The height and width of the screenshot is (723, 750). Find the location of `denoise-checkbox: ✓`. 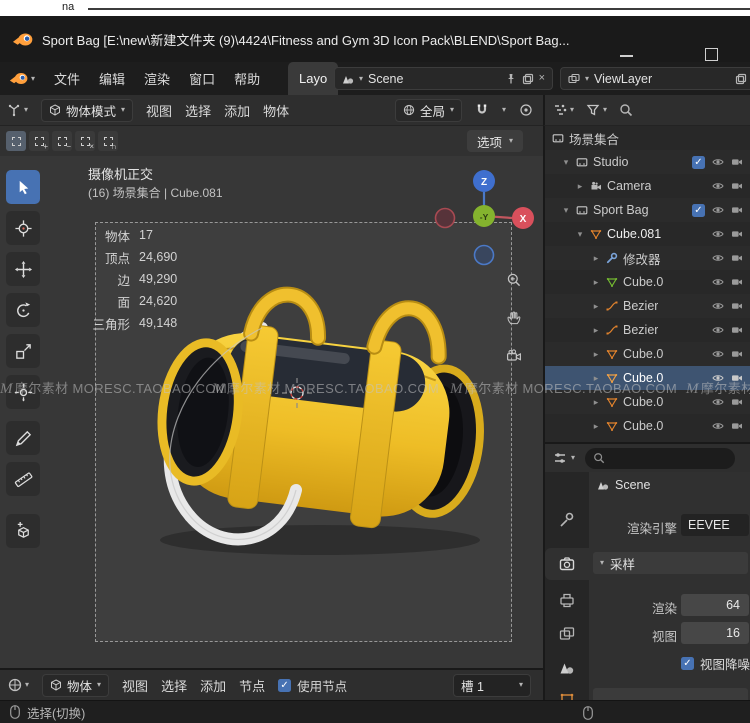

denoise-checkbox: ✓ is located at coordinates (687, 663).